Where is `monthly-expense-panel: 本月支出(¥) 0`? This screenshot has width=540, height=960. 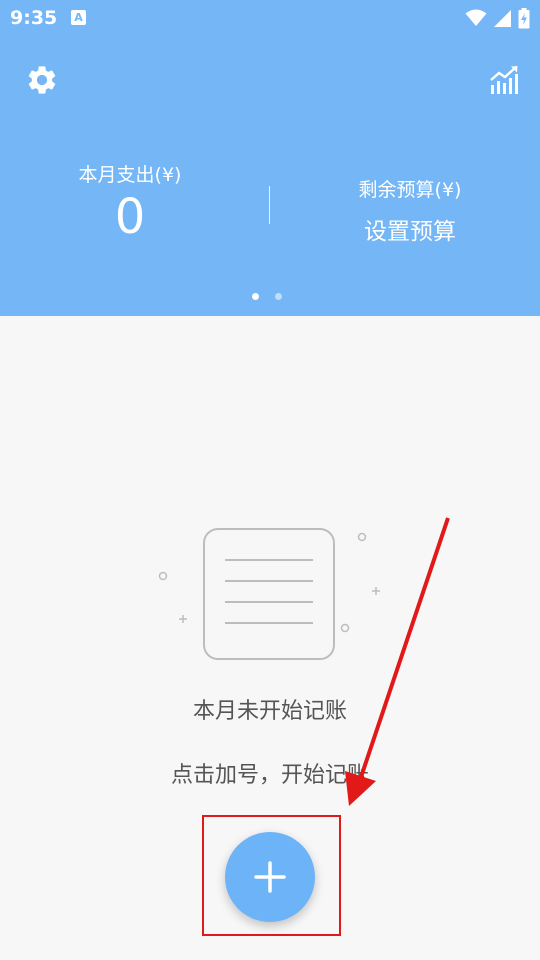
monthly-expense-panel: 本月支出(¥) 0 is located at coordinates (130, 200).